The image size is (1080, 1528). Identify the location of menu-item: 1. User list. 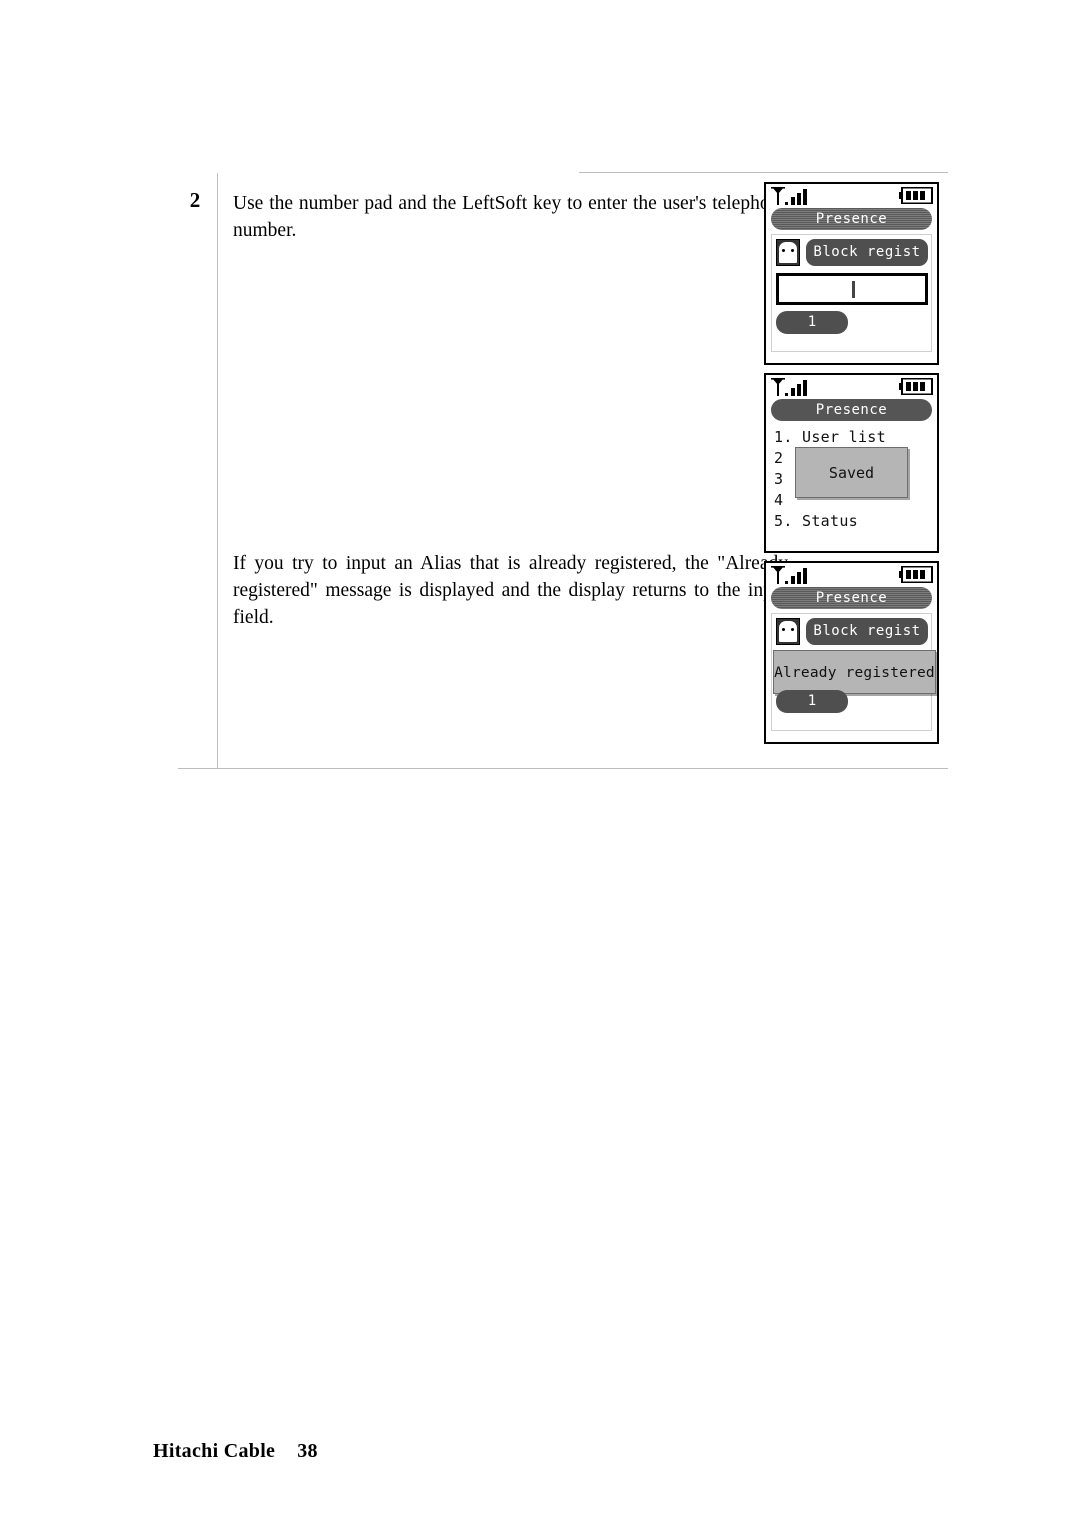
(852, 437).